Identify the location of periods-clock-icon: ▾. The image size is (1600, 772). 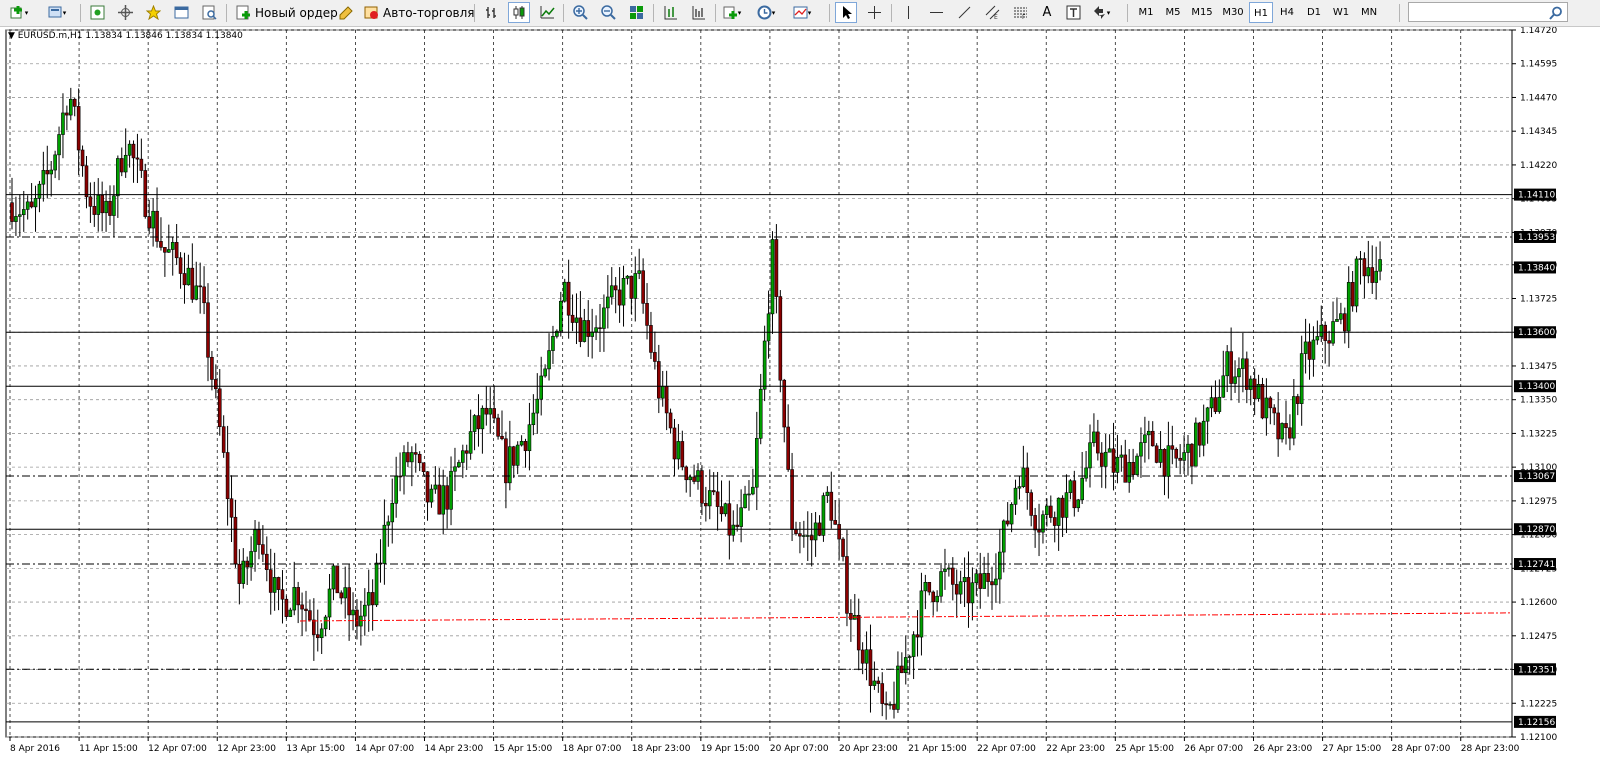
(766, 12).